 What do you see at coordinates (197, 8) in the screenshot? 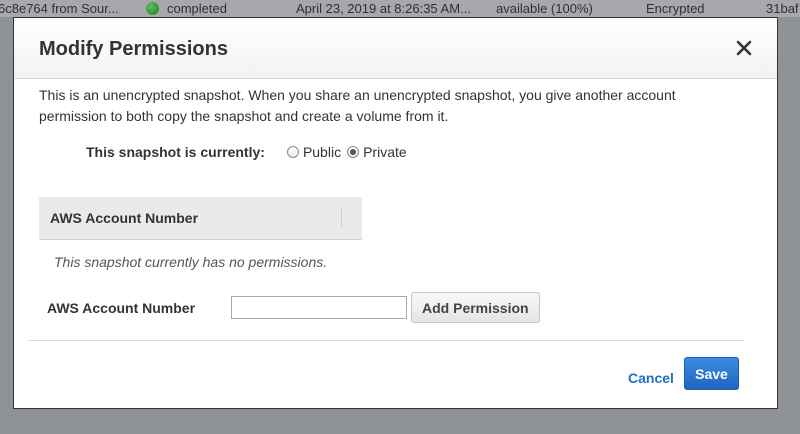
I see `status-text: completed` at bounding box center [197, 8].